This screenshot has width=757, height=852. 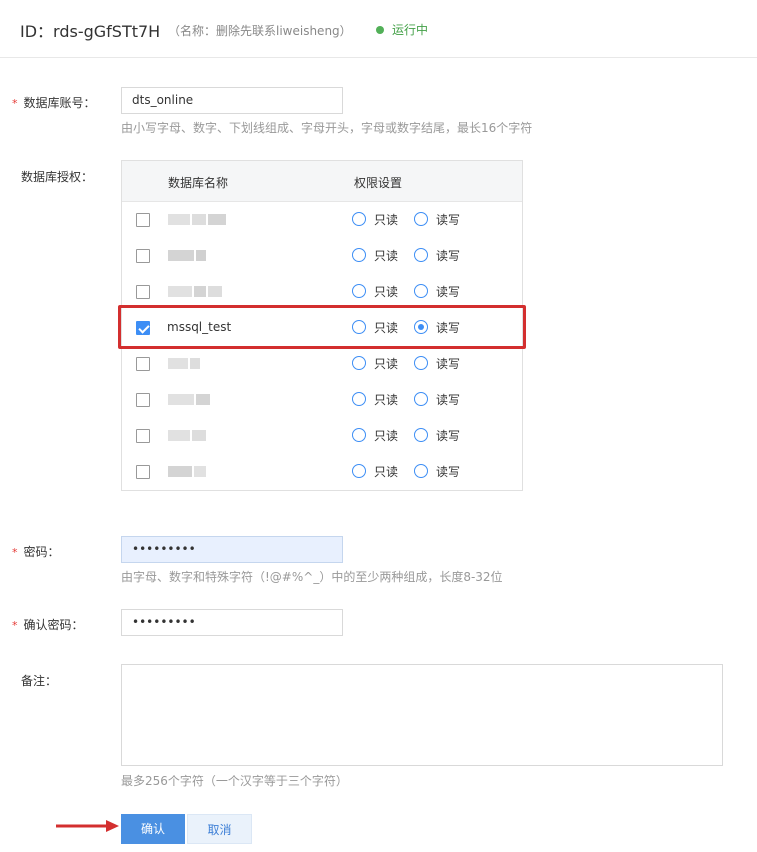 What do you see at coordinates (232, 622) in the screenshot?
I see `confirm-password-input: •••••••••` at bounding box center [232, 622].